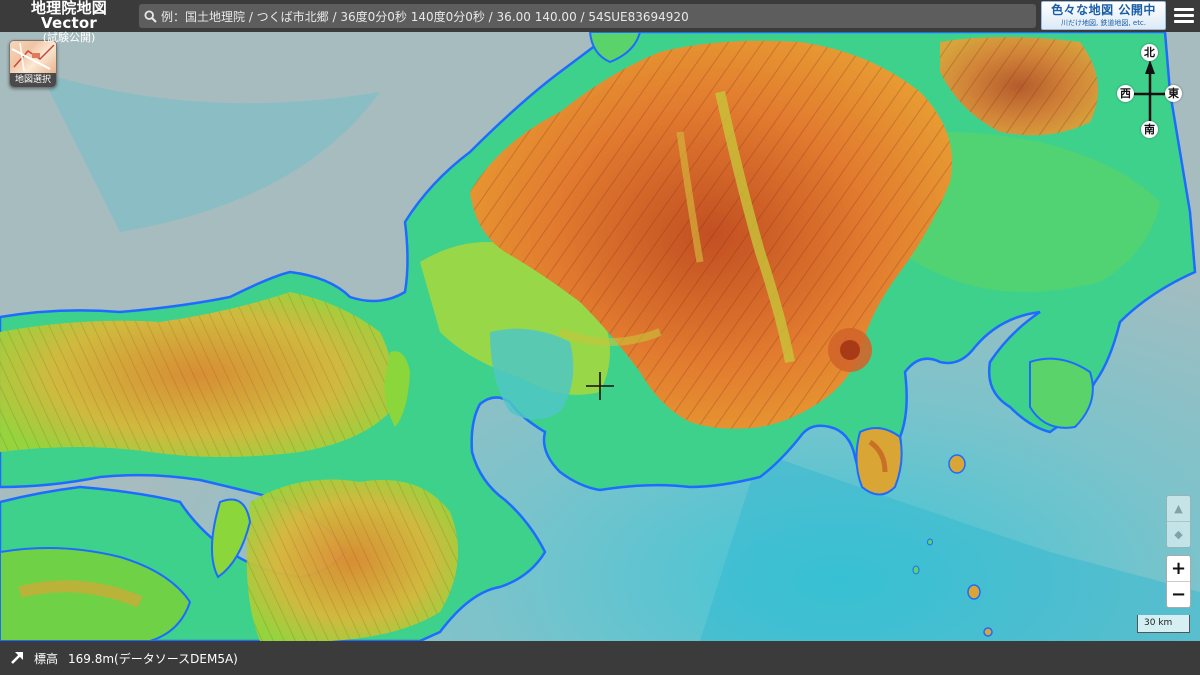 This screenshot has width=1200, height=675. I want to click on map-thumbnail-icon, so click(33, 57).